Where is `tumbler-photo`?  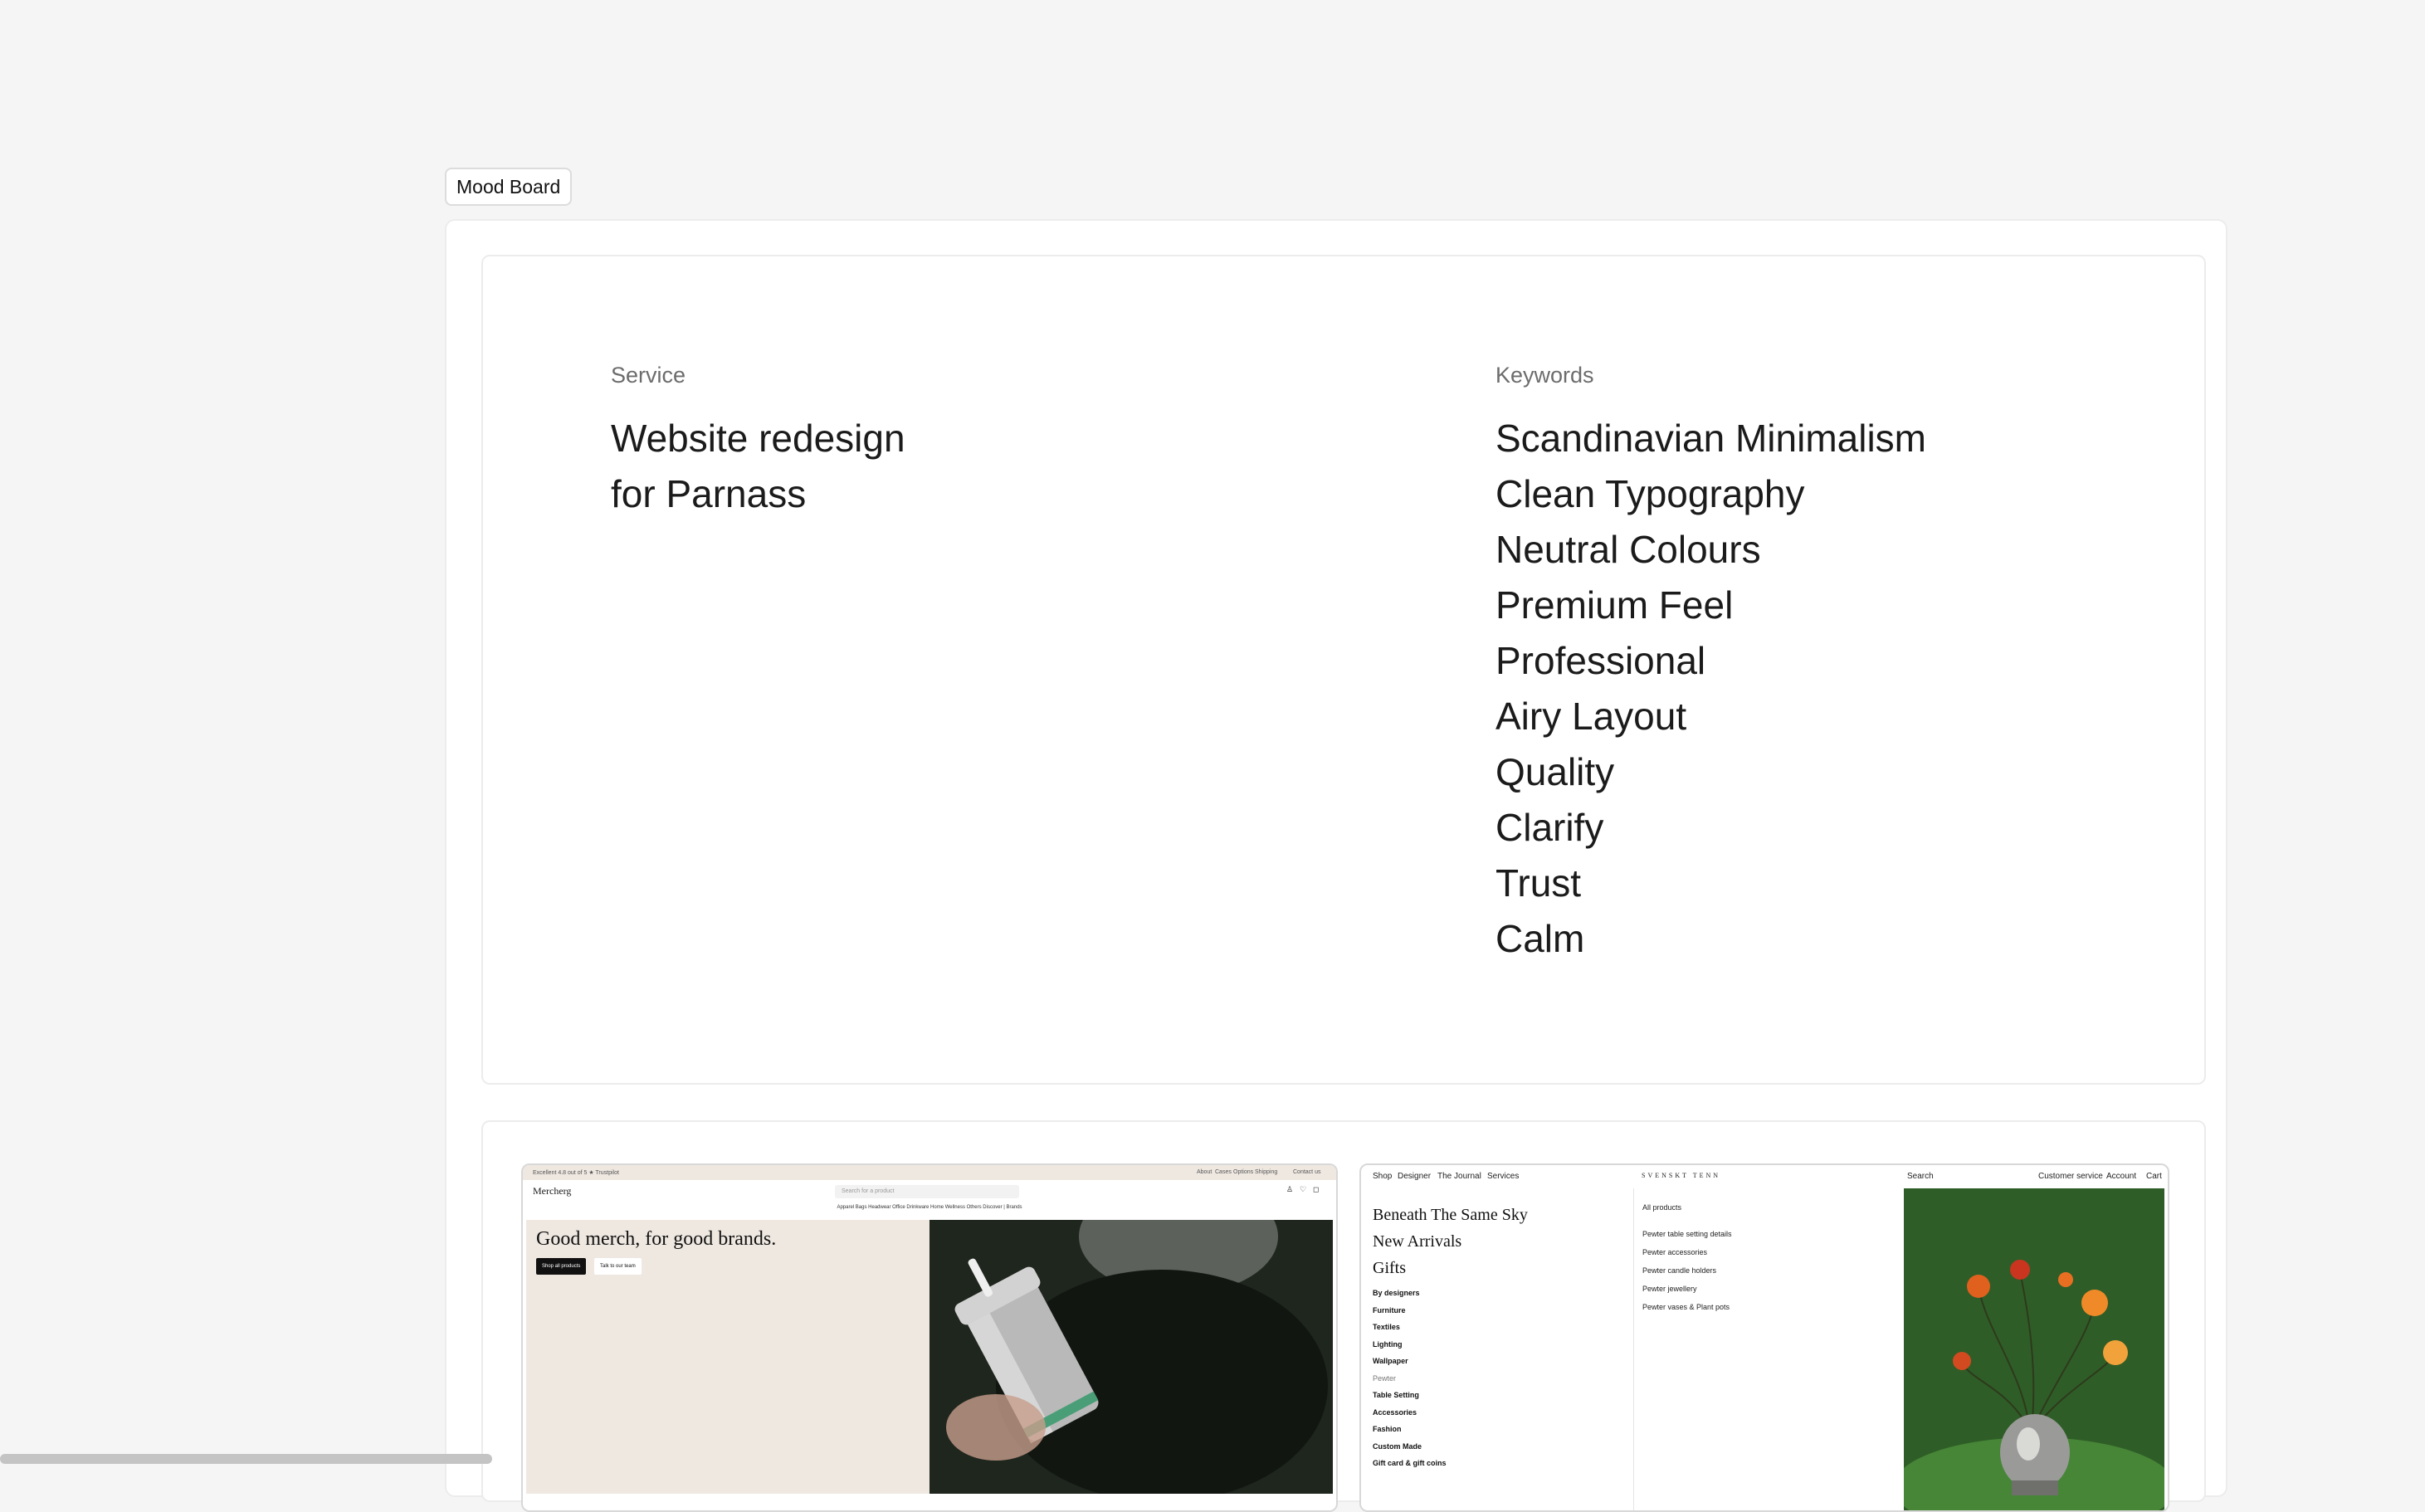 tumbler-photo is located at coordinates (1131, 1357).